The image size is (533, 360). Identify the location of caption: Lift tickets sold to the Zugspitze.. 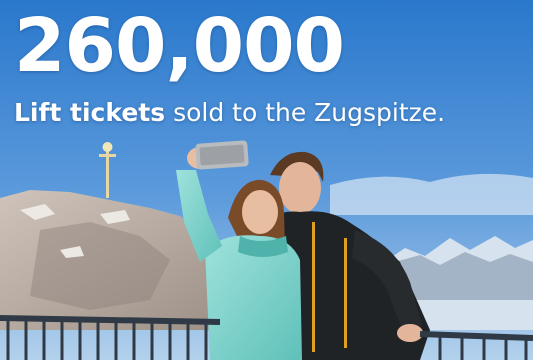
(229, 113).